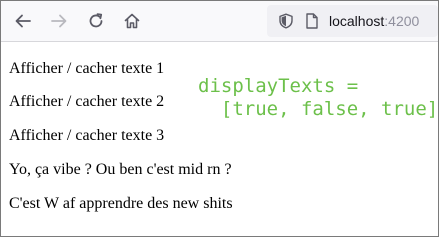 This screenshot has width=439, height=240. I want to click on display-texts-annotation: displayTexts = [true, false, true], so click(318, 98).